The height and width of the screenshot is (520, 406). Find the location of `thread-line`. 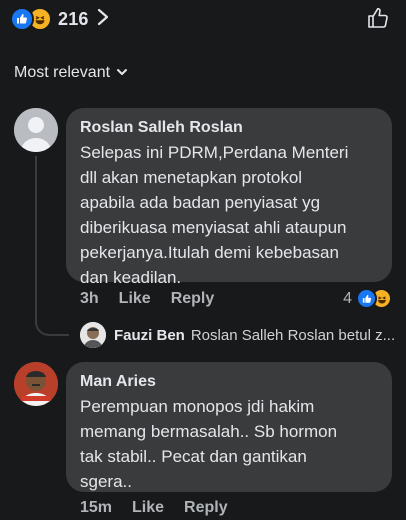

thread-line is located at coordinates (36, 239).